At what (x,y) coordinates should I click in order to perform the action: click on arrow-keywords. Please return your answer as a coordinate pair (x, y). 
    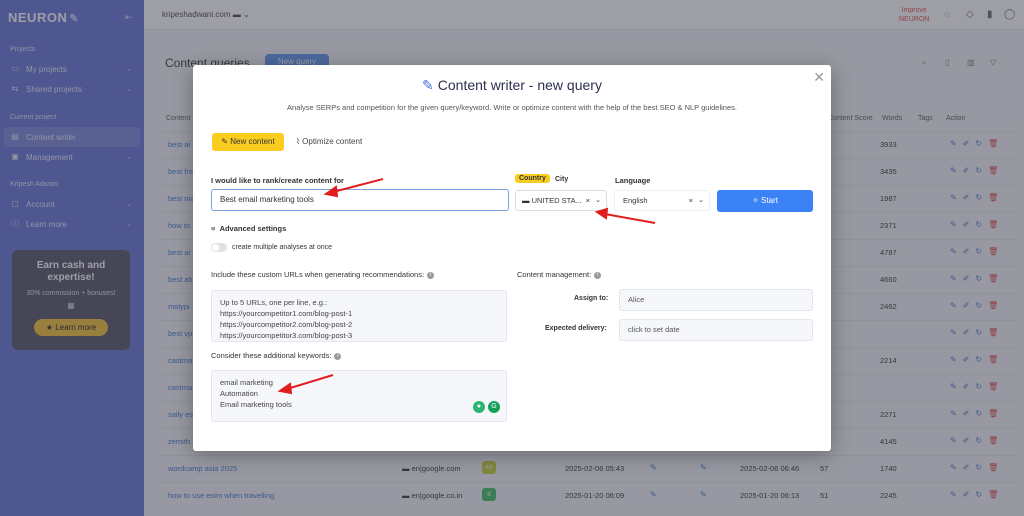
    Looking at the image, I should click on (310, 382).